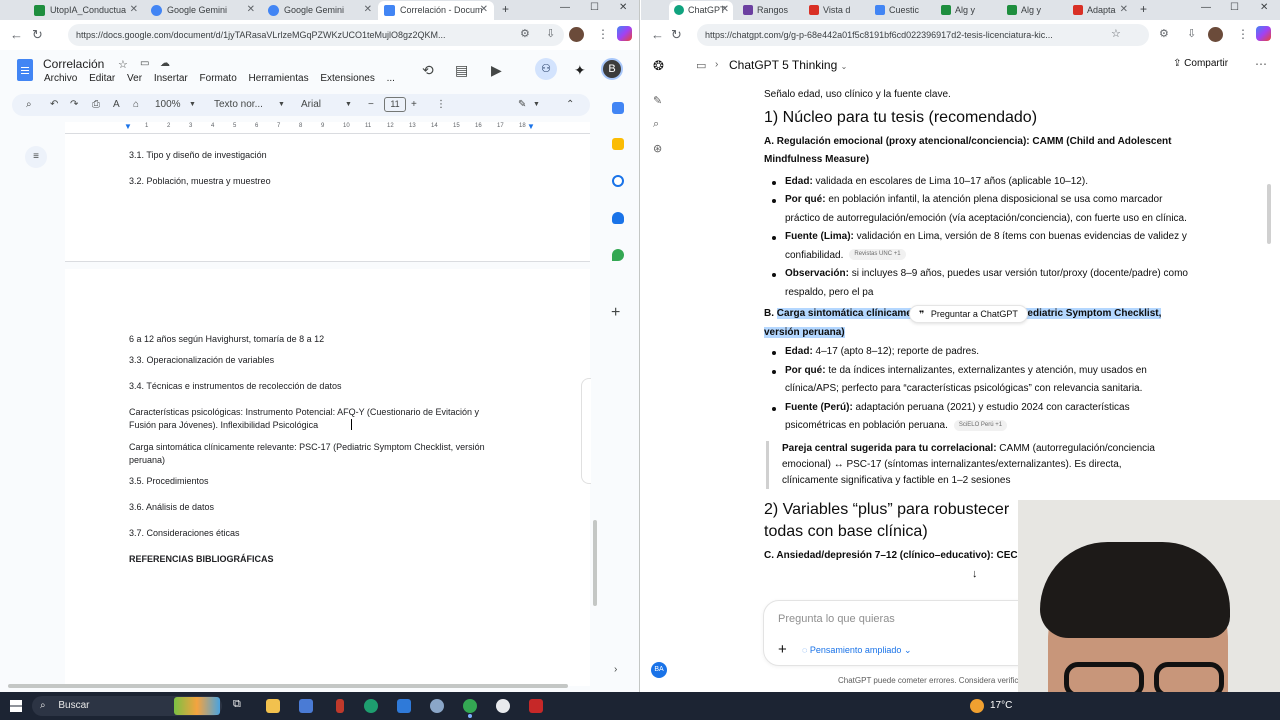  What do you see at coordinates (54, 104) in the screenshot?
I see `undo-icon: ↶` at bounding box center [54, 104].